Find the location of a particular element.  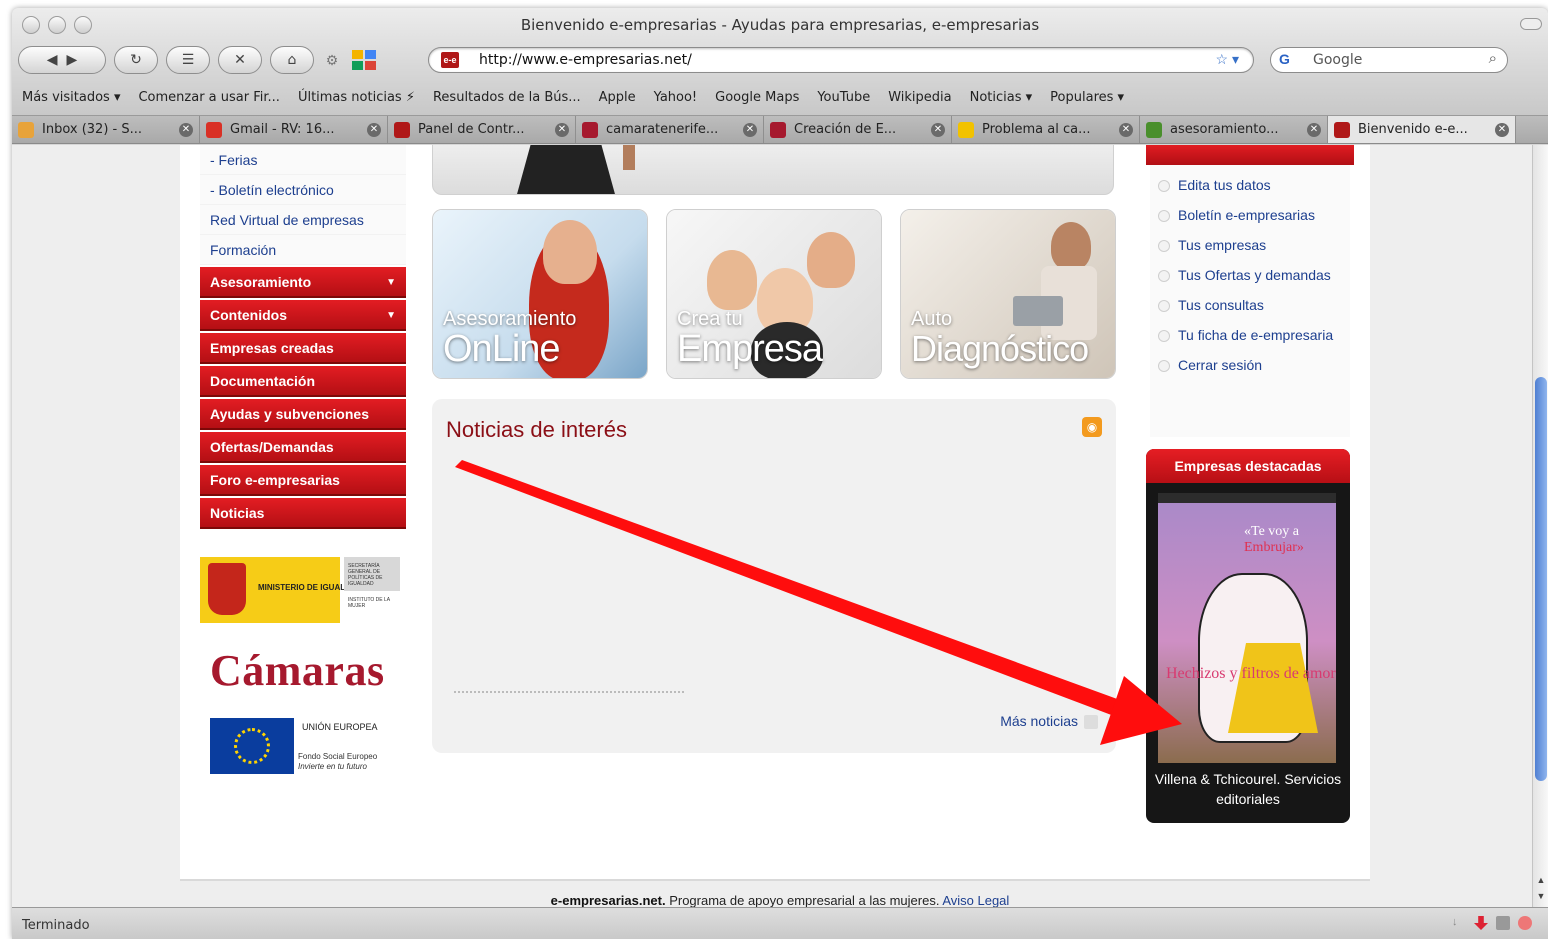

bookmark-item: Wikipedia is located at coordinates (919, 97).